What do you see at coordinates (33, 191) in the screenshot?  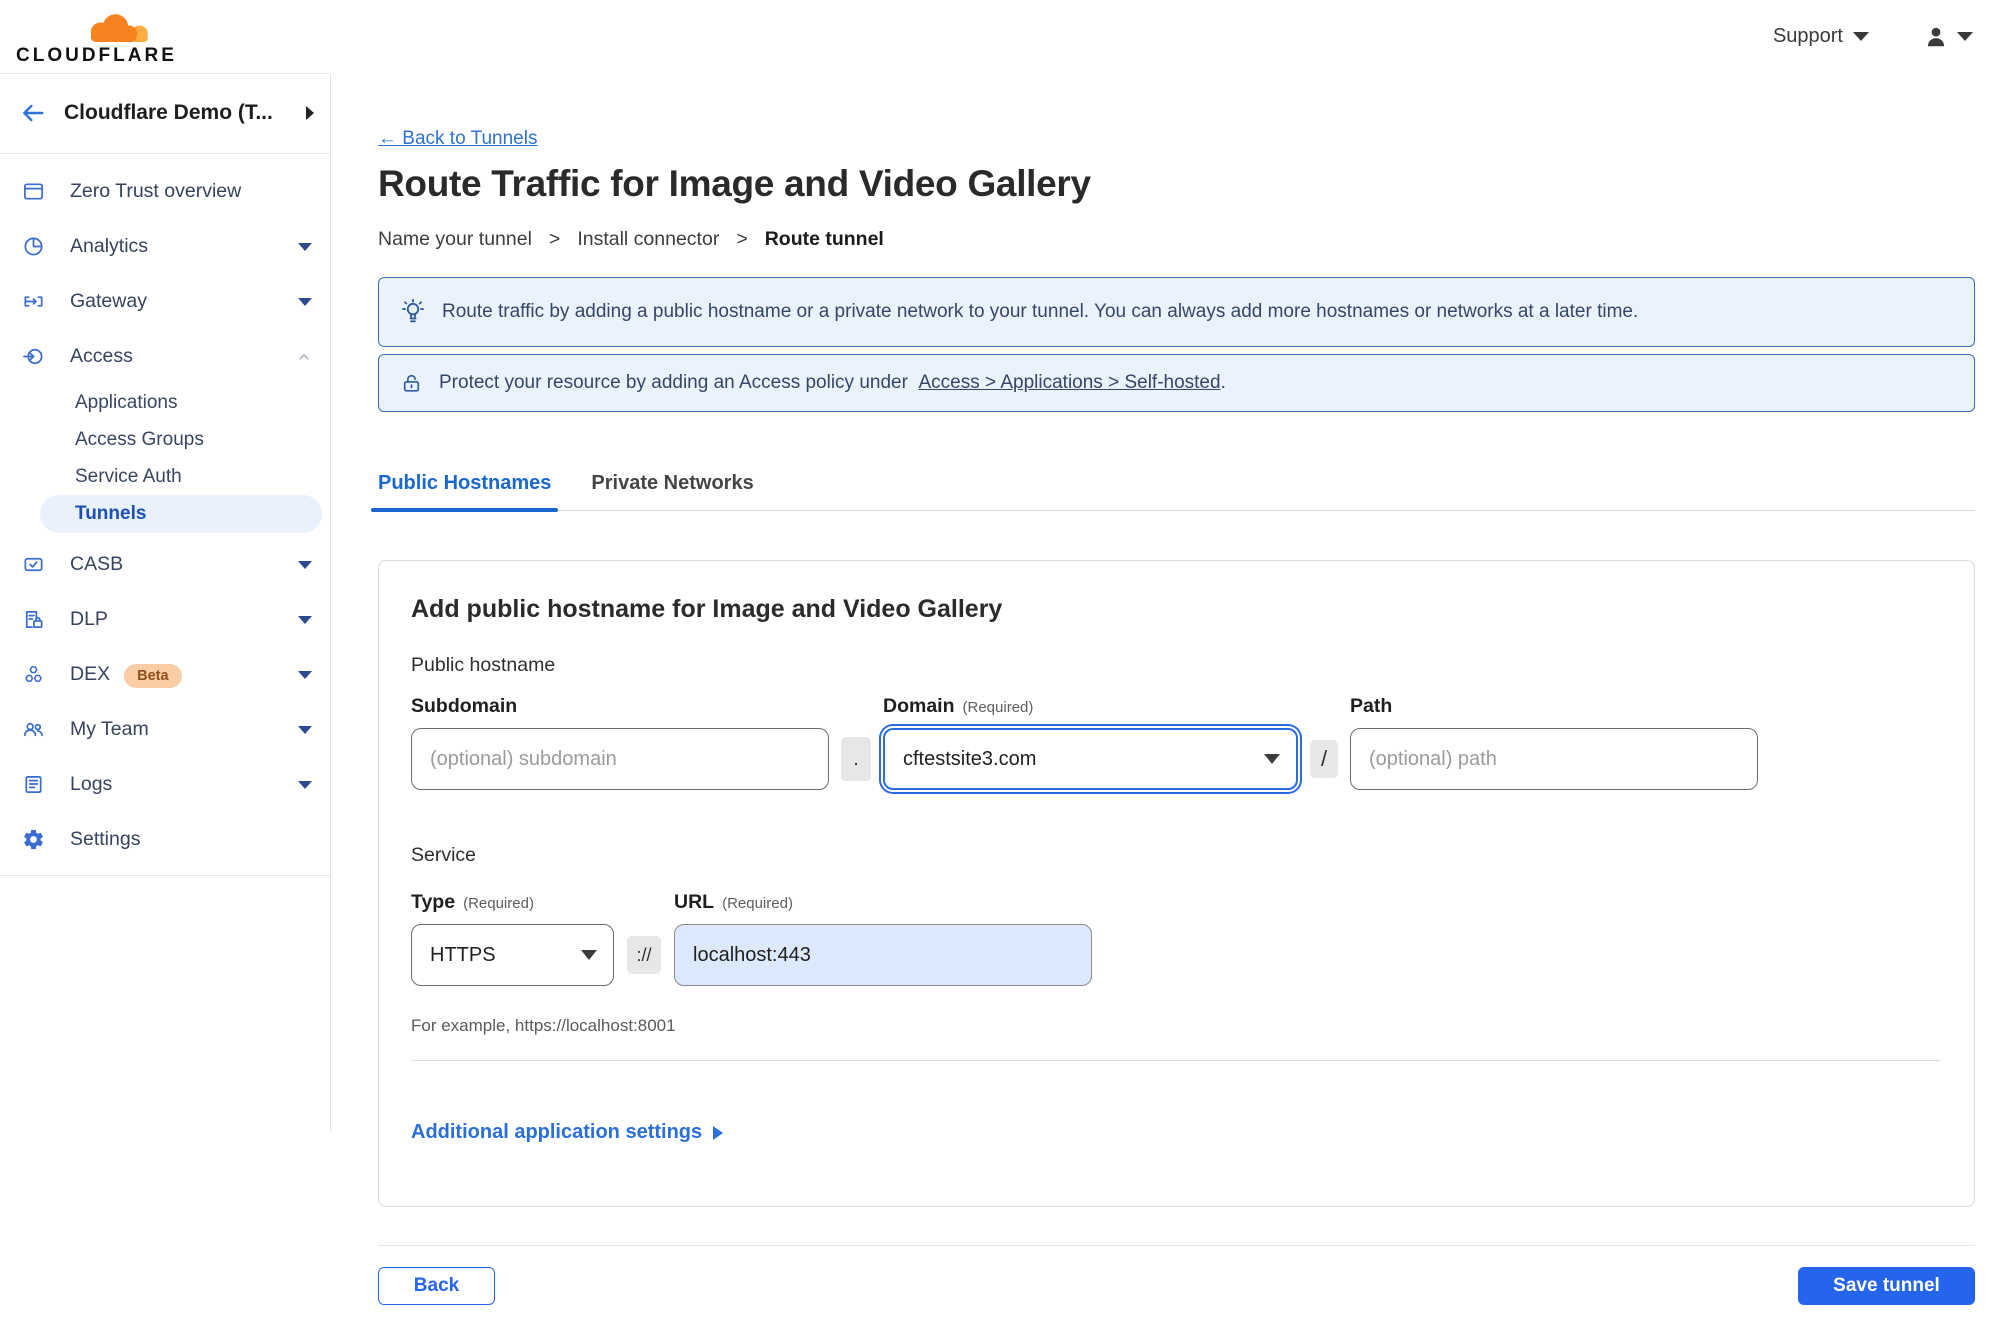 I see `overview-icon` at bounding box center [33, 191].